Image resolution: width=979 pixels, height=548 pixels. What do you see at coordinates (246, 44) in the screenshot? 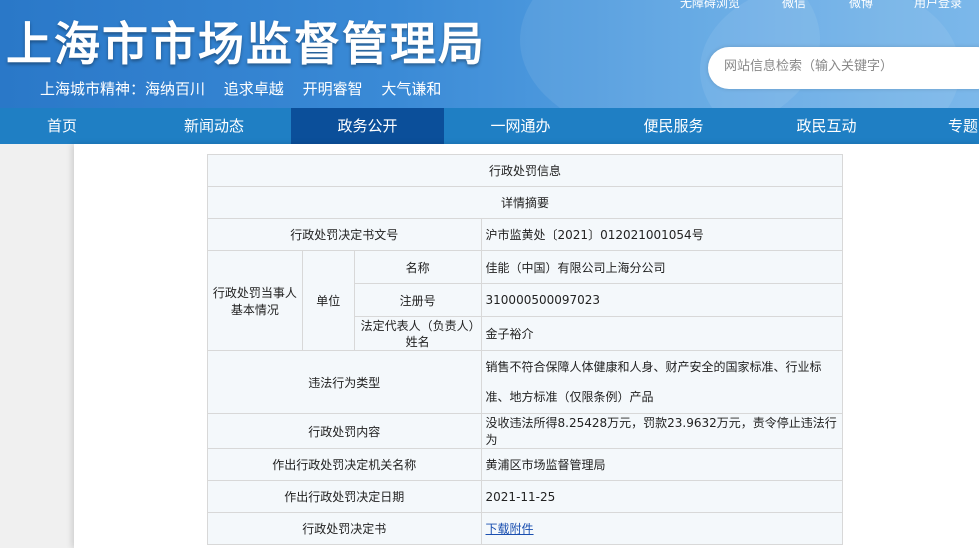
I see `site-title: 上海市市场监督管理局` at bounding box center [246, 44].